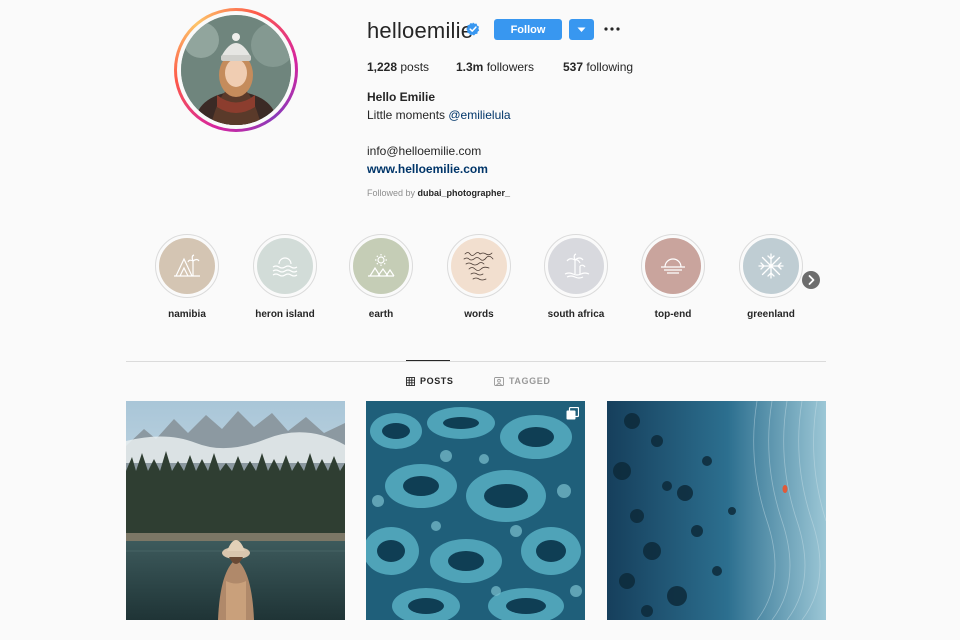  I want to click on handwriting-icon, so click(478, 266).